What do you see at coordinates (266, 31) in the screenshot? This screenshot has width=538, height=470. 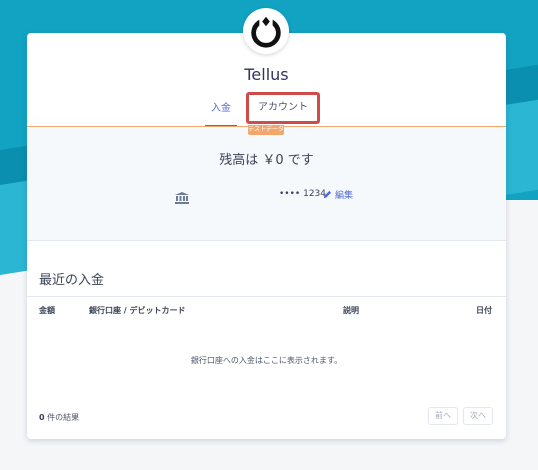 I see `ring-logo-icon` at bounding box center [266, 31].